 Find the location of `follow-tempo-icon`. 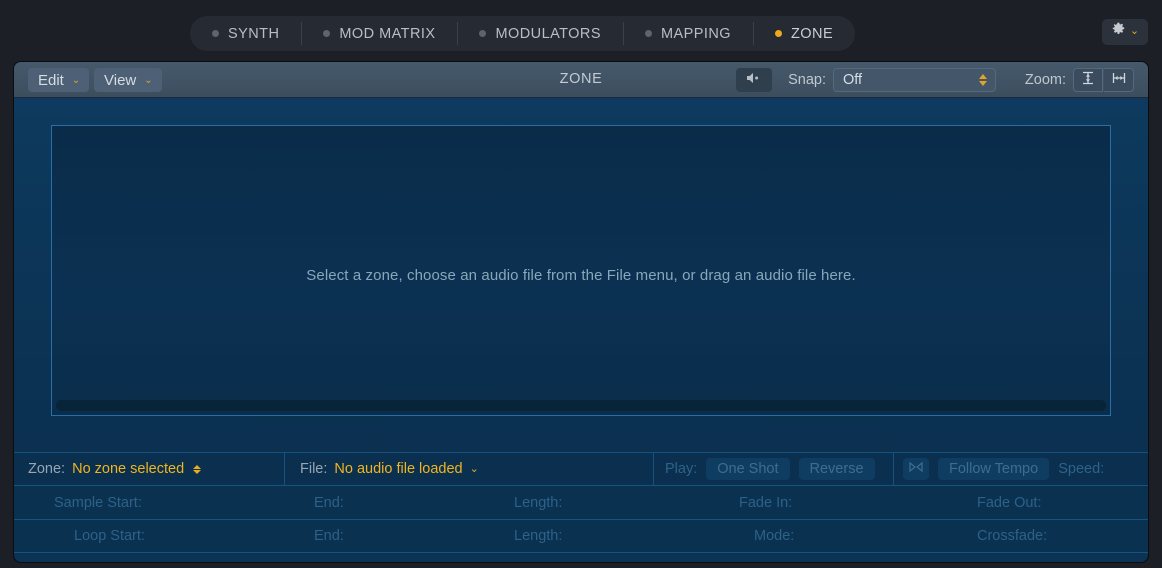

follow-tempo-icon is located at coordinates (916, 469).